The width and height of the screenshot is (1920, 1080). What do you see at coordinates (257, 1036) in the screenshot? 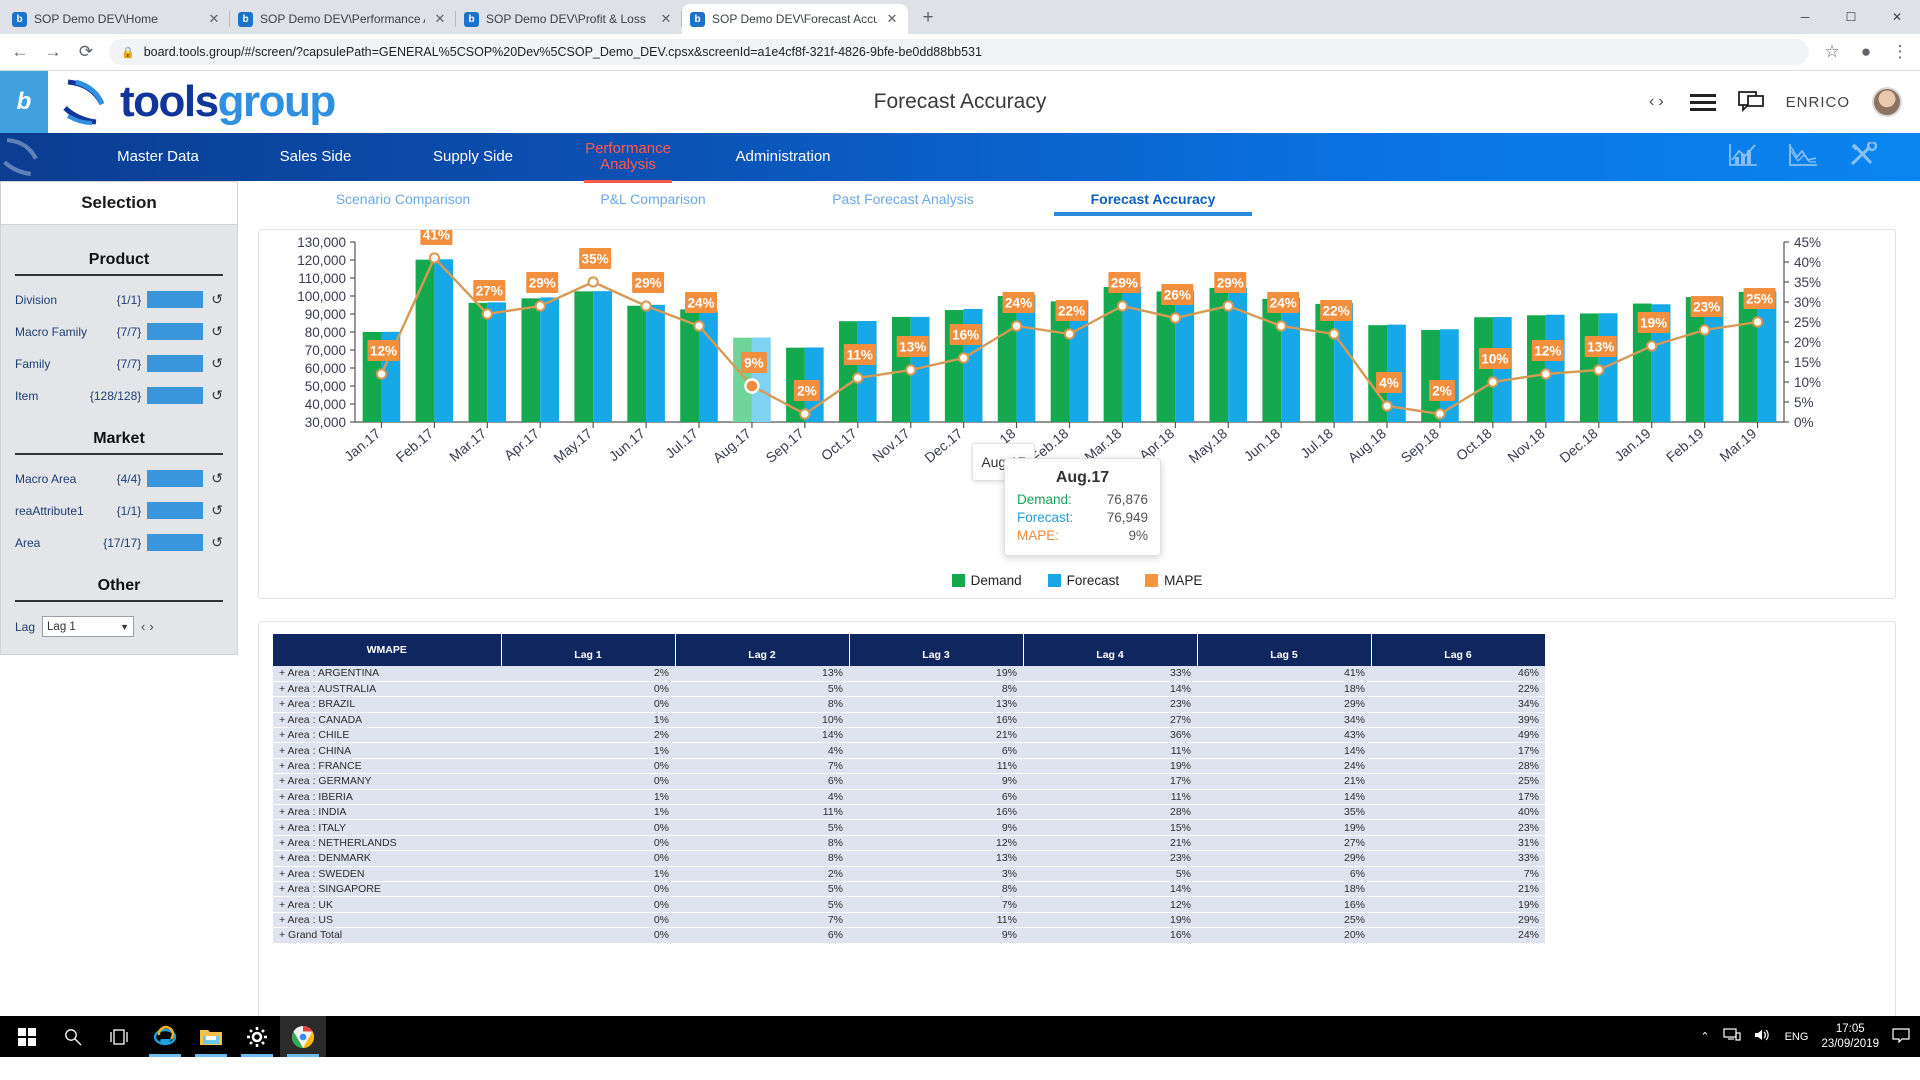
I see `settings-icon` at bounding box center [257, 1036].